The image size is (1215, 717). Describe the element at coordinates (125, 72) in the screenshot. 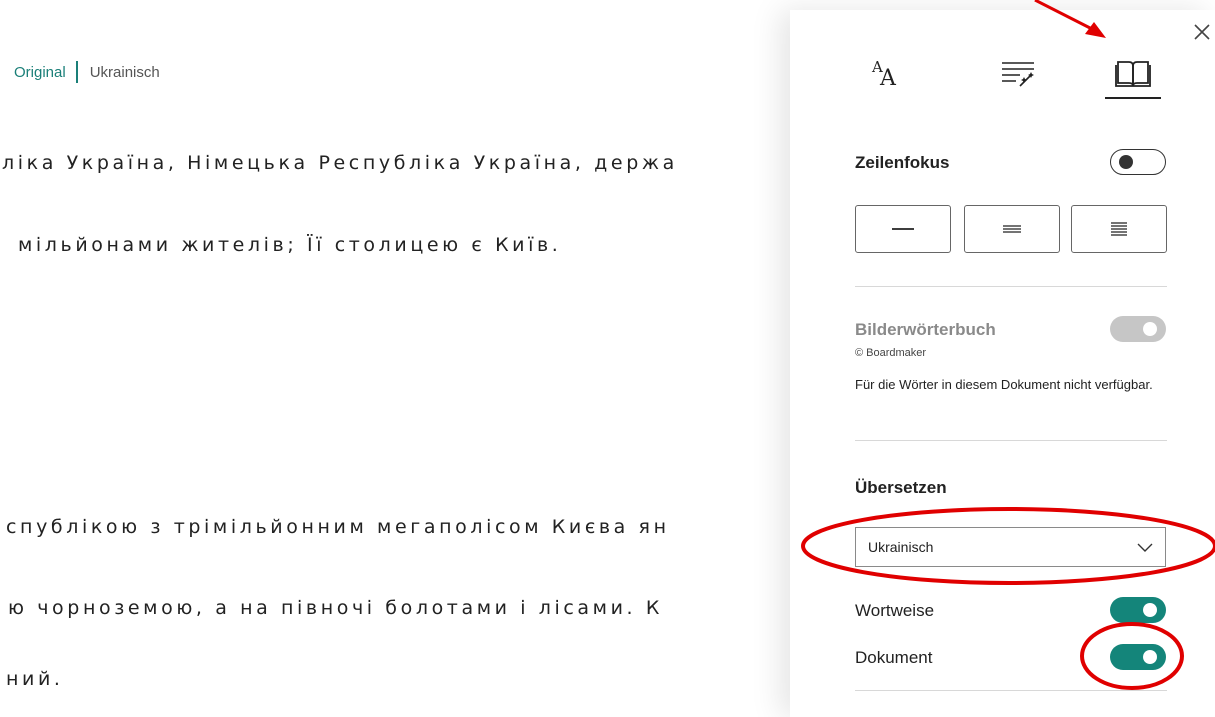

I see `translated-language-label: Ukrainisch` at that location.